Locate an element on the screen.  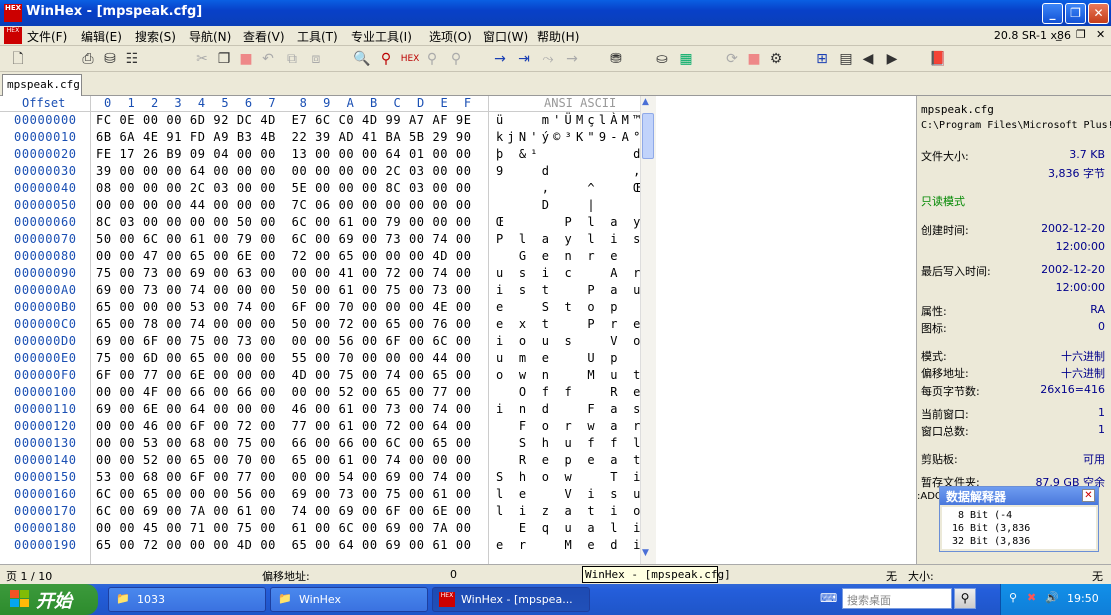
close-button: ✕ is located at coordinates (1098, 13).